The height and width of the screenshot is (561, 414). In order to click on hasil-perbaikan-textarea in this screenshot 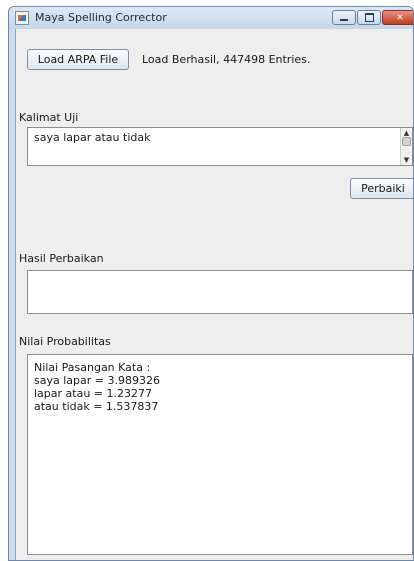, I will do `click(220, 292)`.